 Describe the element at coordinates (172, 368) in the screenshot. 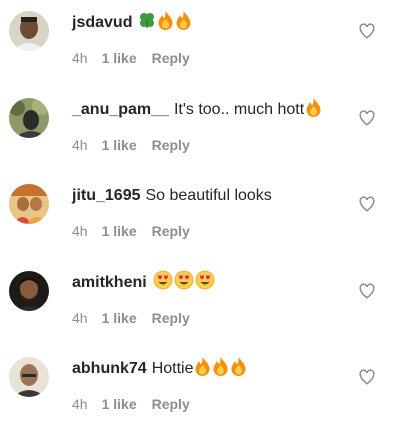

I see `comment-text: Hottie` at that location.